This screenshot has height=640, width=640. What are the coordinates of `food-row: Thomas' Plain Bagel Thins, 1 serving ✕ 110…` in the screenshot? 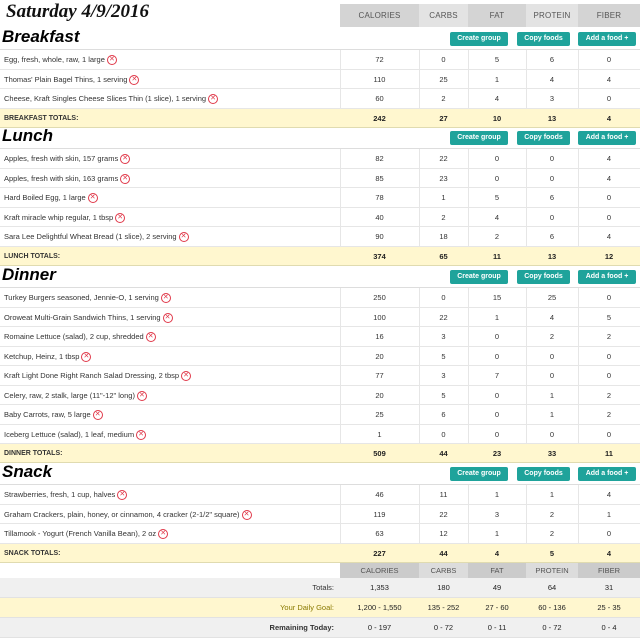 It's located at (320, 79).